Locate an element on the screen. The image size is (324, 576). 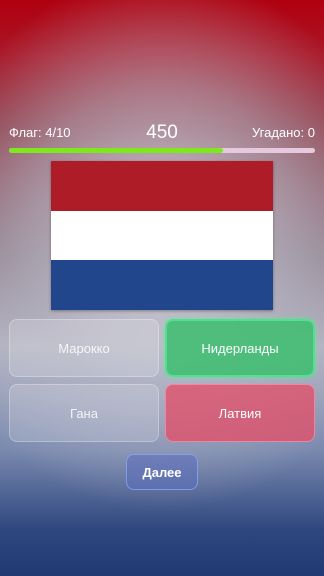
guessed-counter: Угадано: 0 is located at coordinates (283, 132).